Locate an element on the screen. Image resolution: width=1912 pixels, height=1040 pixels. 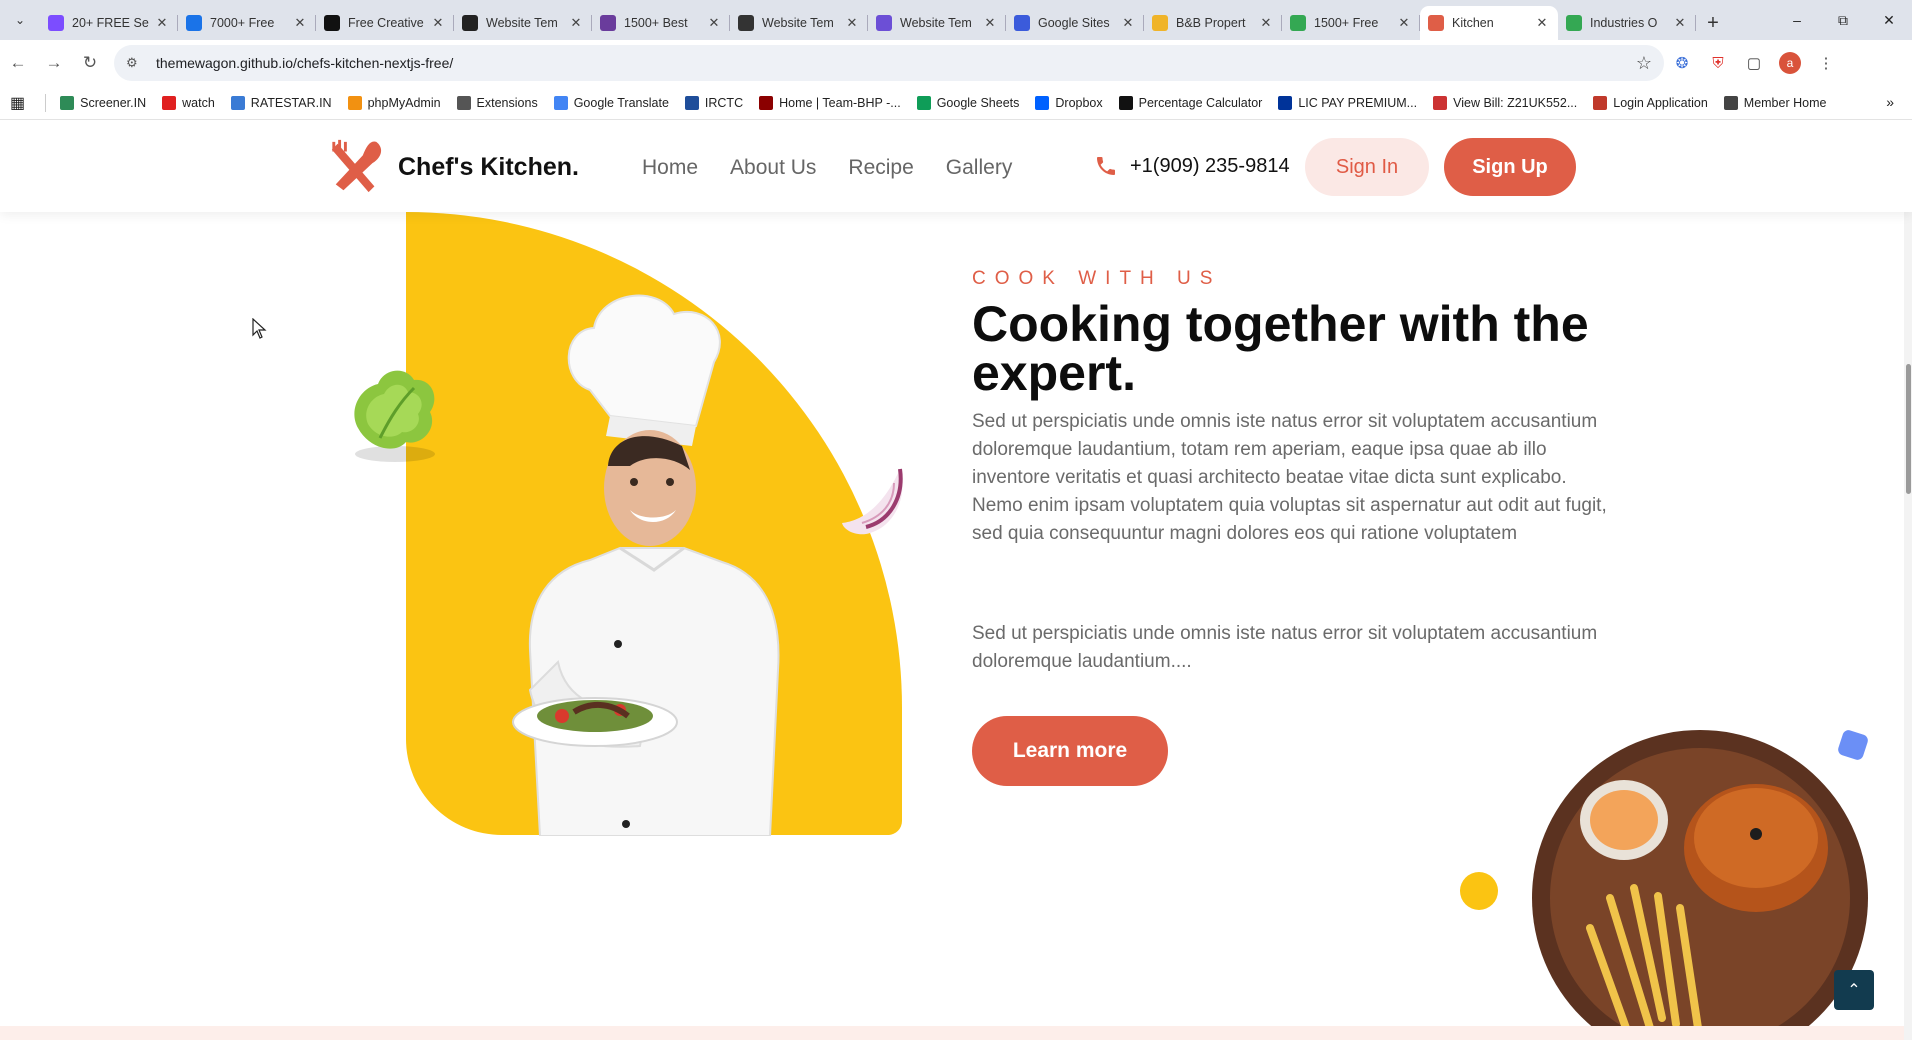
bookmark-item: IRCTC is located at coordinates (714, 102).